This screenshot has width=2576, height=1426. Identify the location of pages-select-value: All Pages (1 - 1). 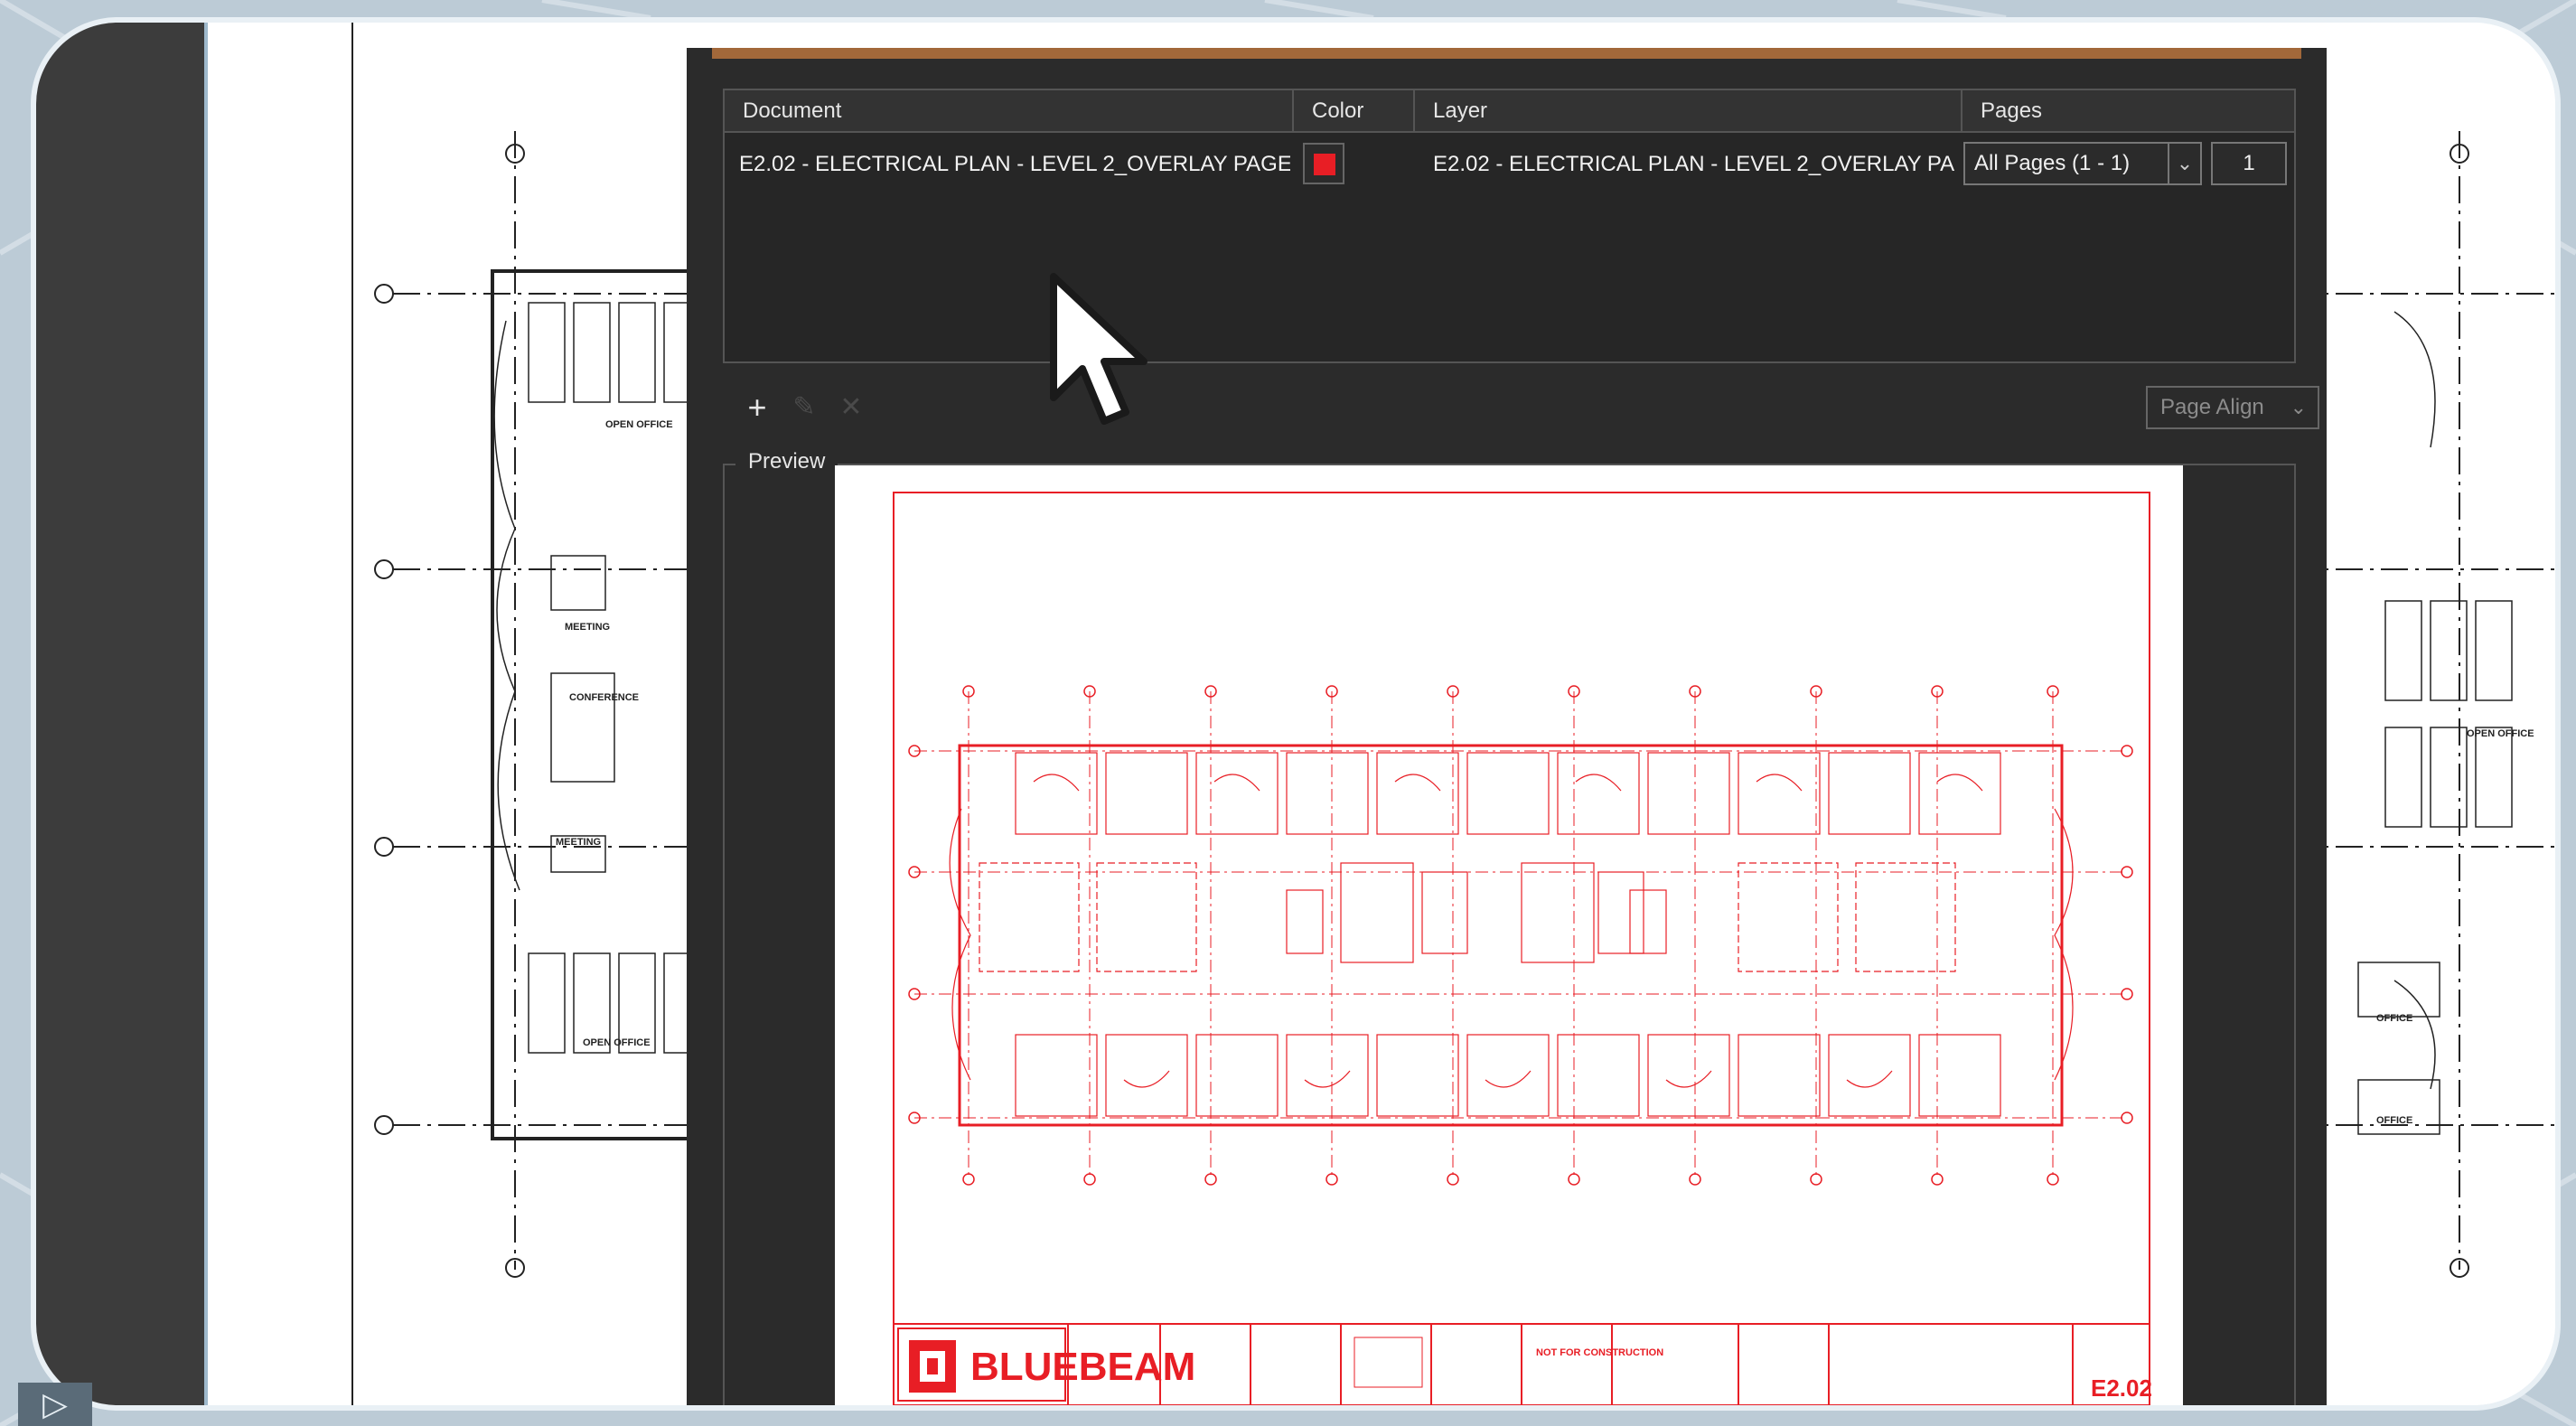
(2052, 163).